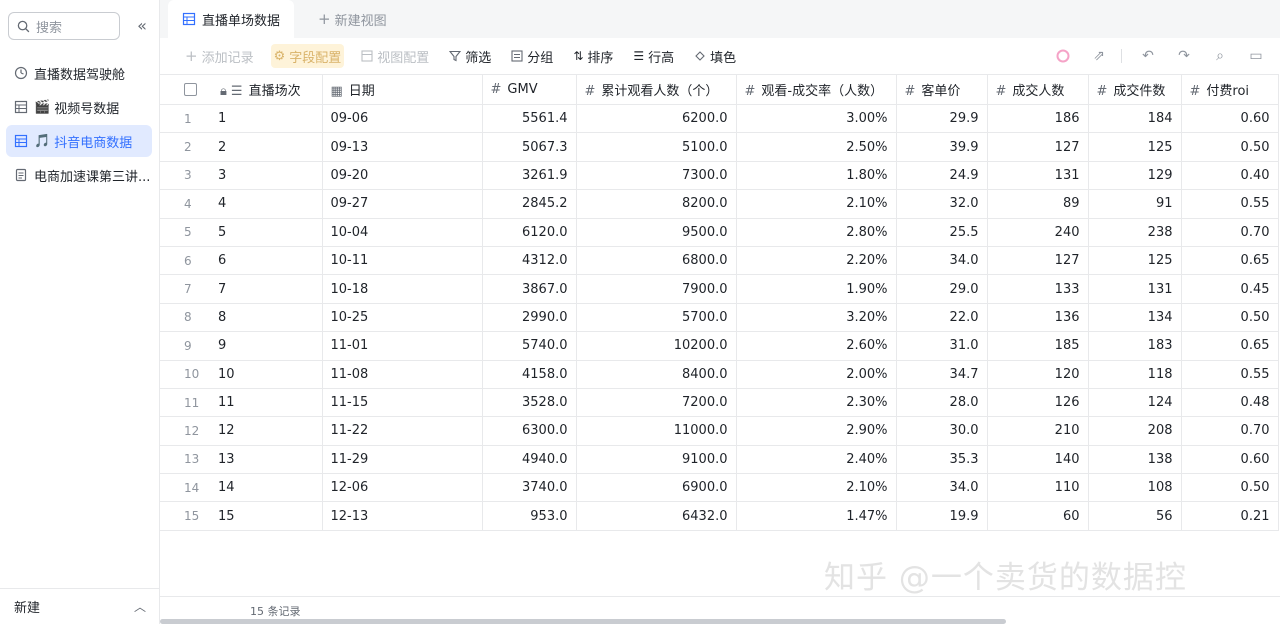  What do you see at coordinates (719, 204) in the screenshot?
I see `table-row: 4 4 09-27 2845.2 8200.0 2.10% 32.0 89 91 0.55` at bounding box center [719, 204].